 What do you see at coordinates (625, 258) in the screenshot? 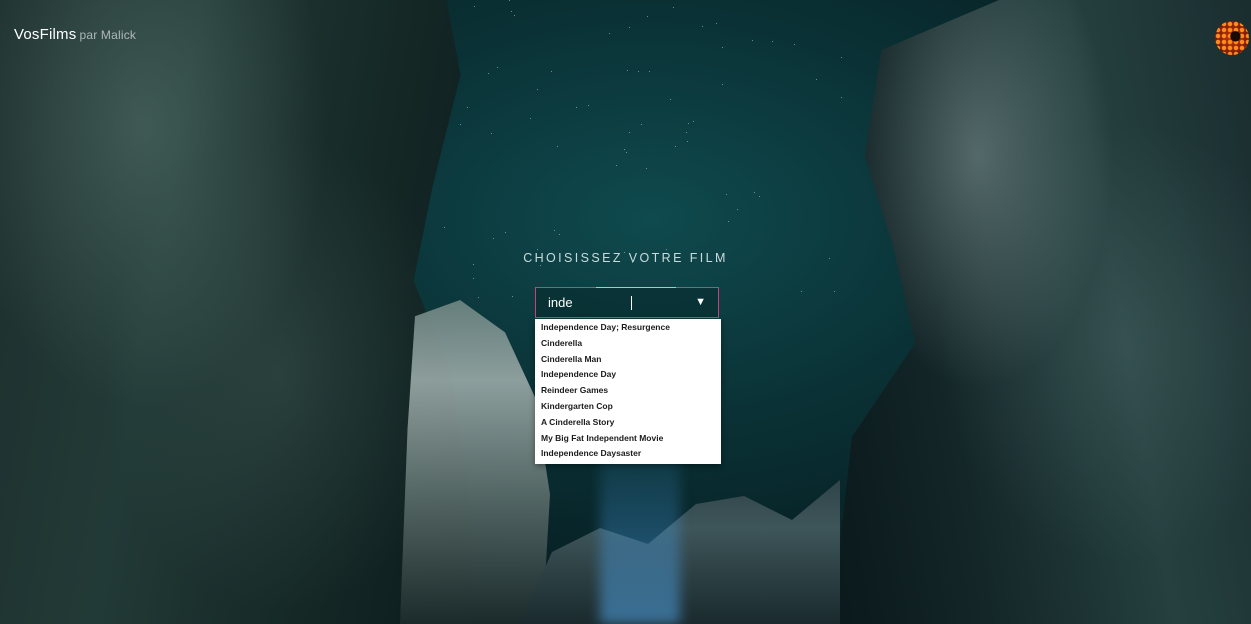
I see `picker-title: CHOISISSEZ VOTRE FILM` at bounding box center [625, 258].